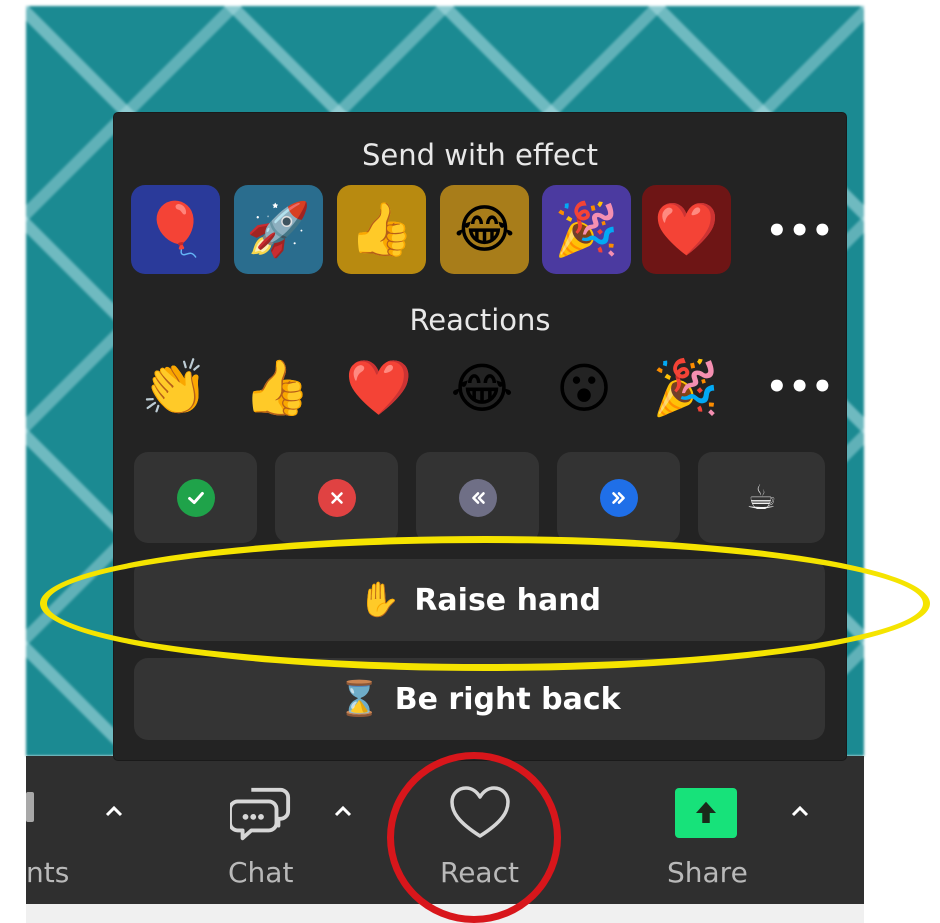 Image resolution: width=940 pixels, height=923 pixels. I want to click on close-icon, so click(336, 497).